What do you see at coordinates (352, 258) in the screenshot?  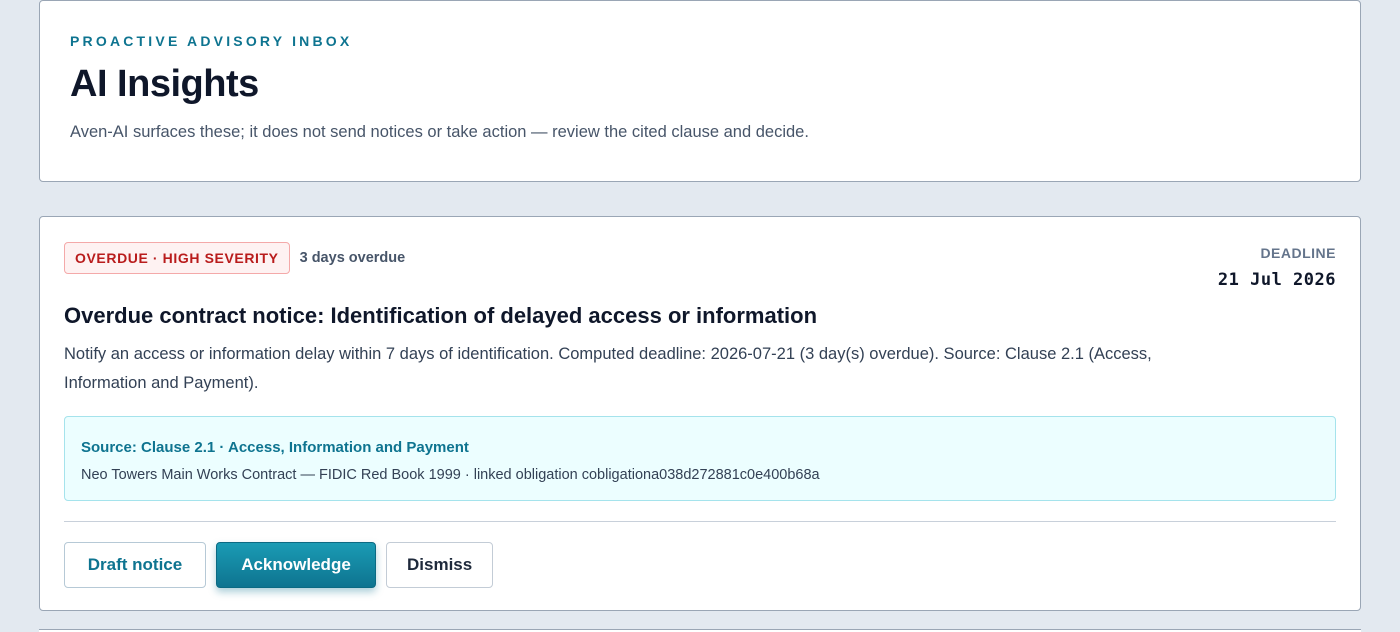 I see `overdue-status: 3 days overdue` at bounding box center [352, 258].